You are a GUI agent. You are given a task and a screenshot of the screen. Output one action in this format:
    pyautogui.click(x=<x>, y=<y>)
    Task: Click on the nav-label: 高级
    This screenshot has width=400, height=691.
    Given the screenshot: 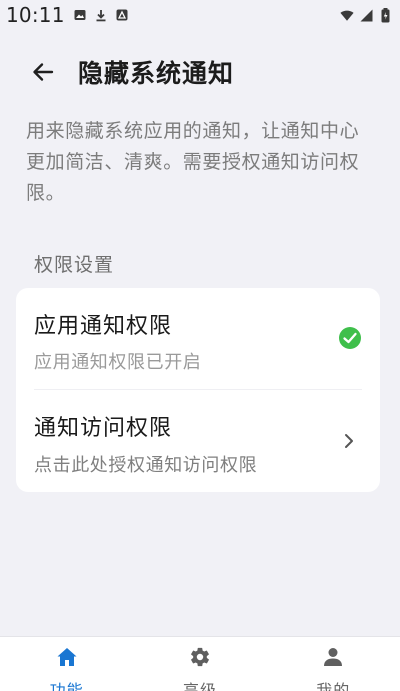 What is the action you would take?
    pyautogui.click(x=199, y=686)
    